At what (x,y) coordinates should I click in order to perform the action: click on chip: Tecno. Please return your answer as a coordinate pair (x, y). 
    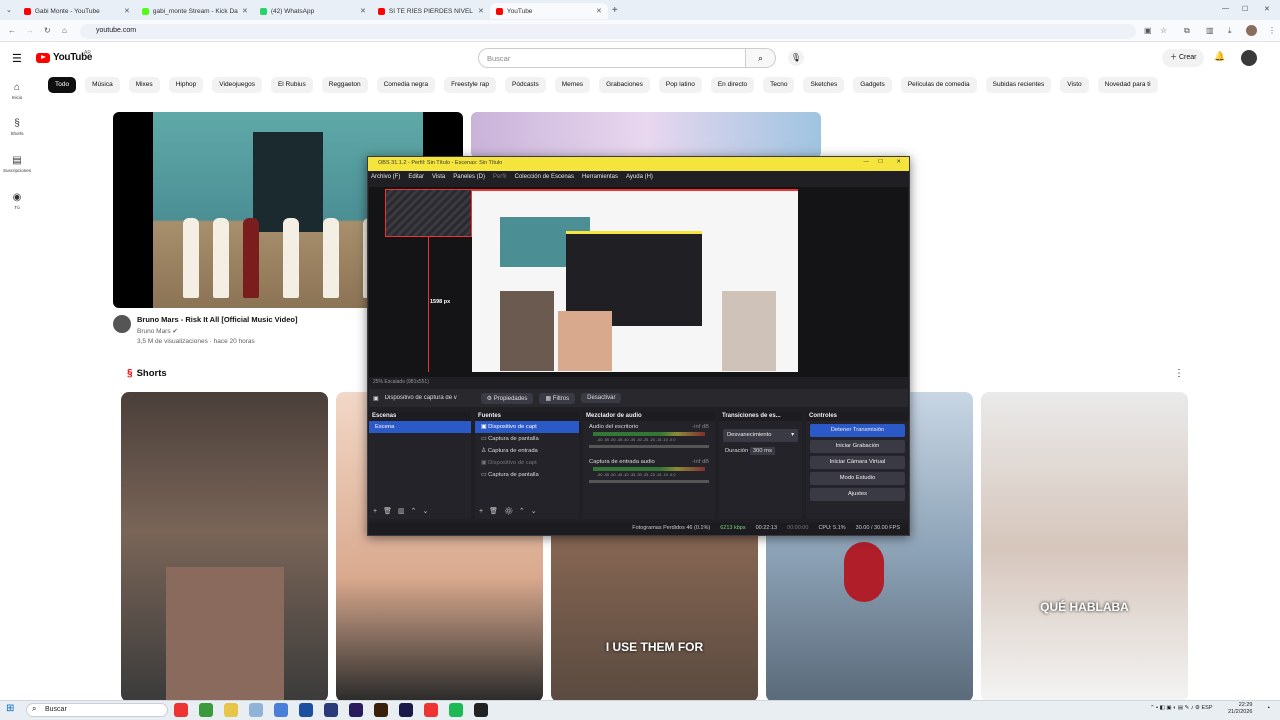
    Looking at the image, I should click on (779, 85).